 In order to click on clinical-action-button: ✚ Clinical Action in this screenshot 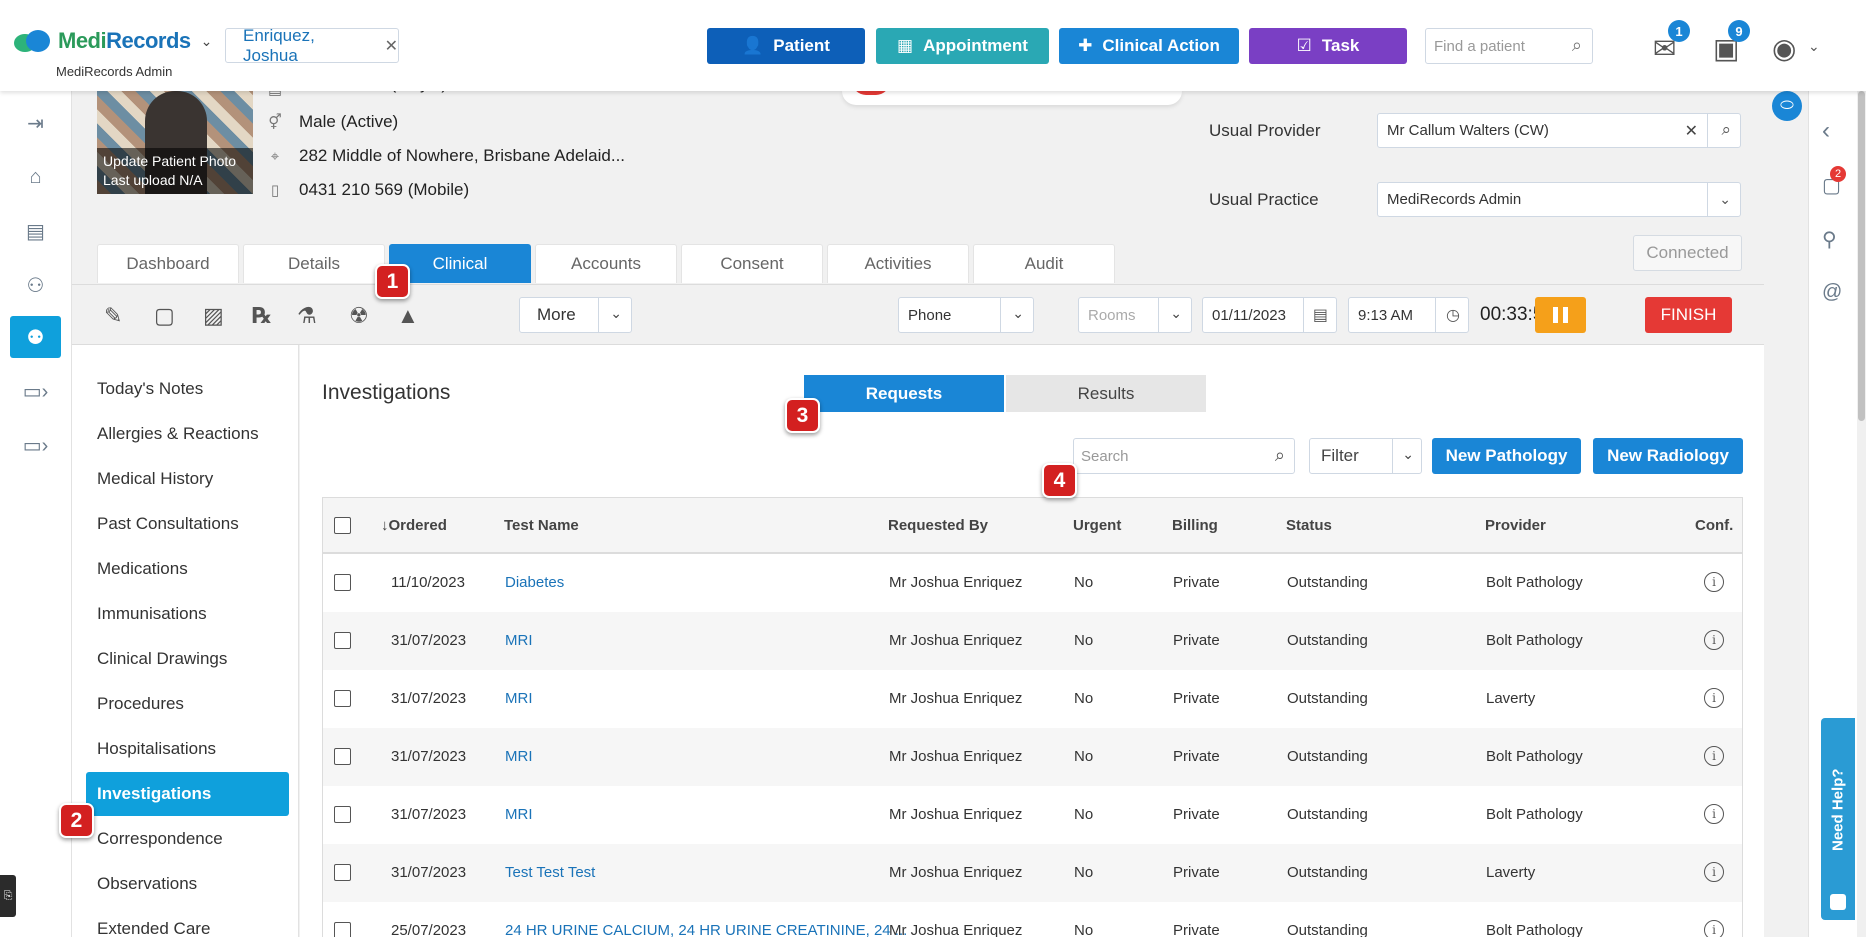, I will do `click(1149, 46)`.